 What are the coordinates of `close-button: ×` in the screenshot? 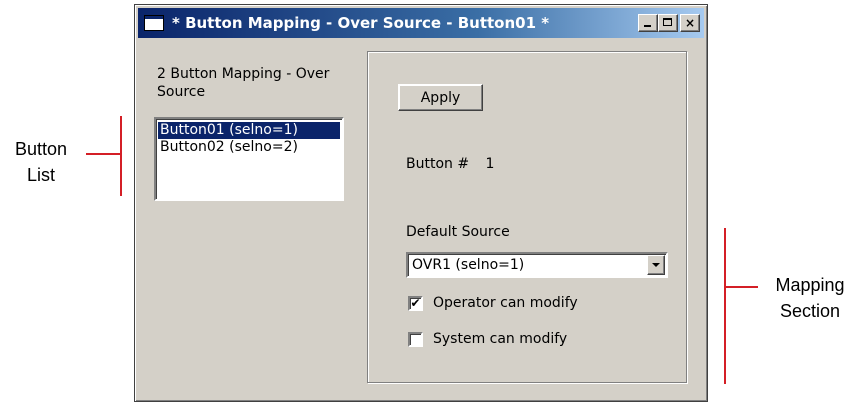 It's located at (690, 23).